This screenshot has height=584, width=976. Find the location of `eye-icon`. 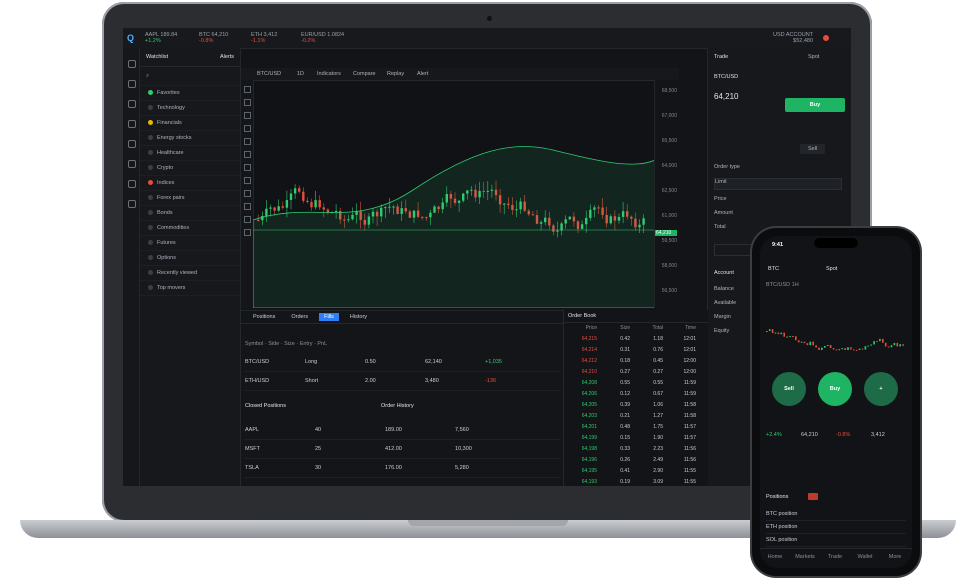

eye-icon is located at coordinates (247, 219).